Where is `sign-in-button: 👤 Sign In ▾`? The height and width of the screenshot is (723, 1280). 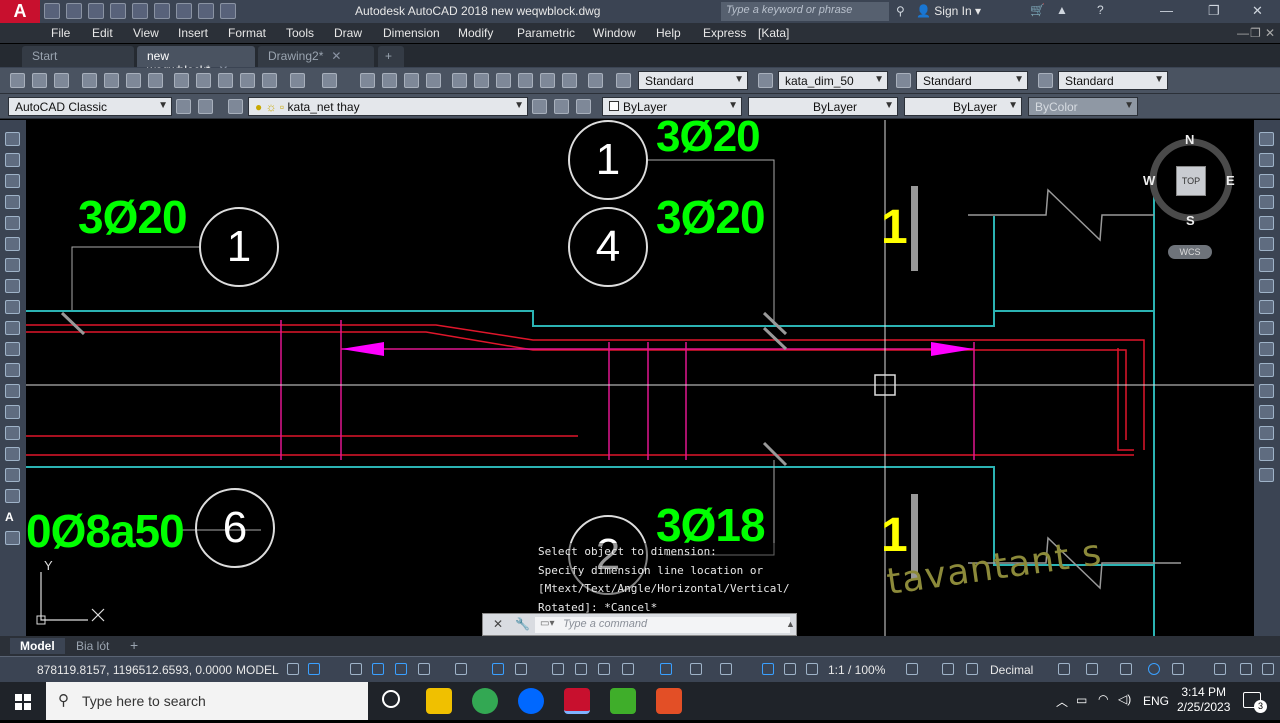
sign-in-button: 👤 Sign In ▾ is located at coordinates (948, 11).